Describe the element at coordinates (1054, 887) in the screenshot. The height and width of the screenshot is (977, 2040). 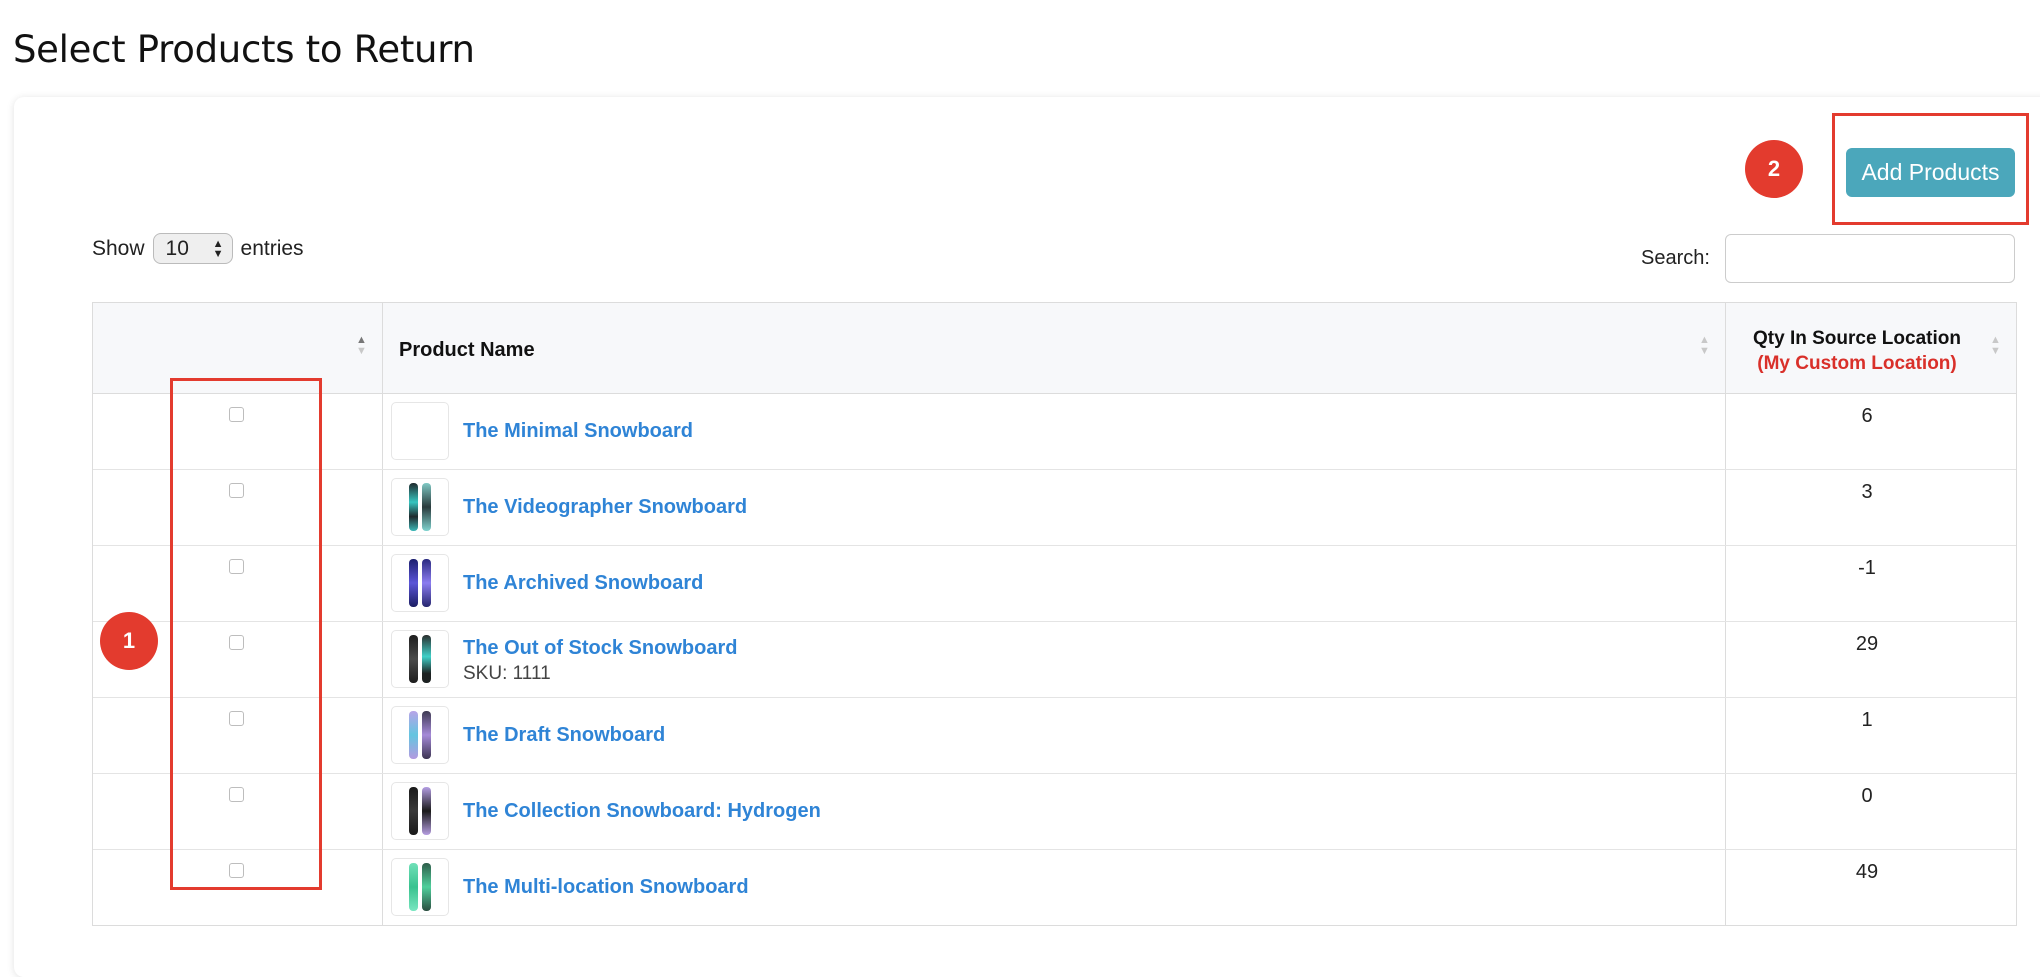
I see `table-row: The Multi-location Snowboard 49` at that location.